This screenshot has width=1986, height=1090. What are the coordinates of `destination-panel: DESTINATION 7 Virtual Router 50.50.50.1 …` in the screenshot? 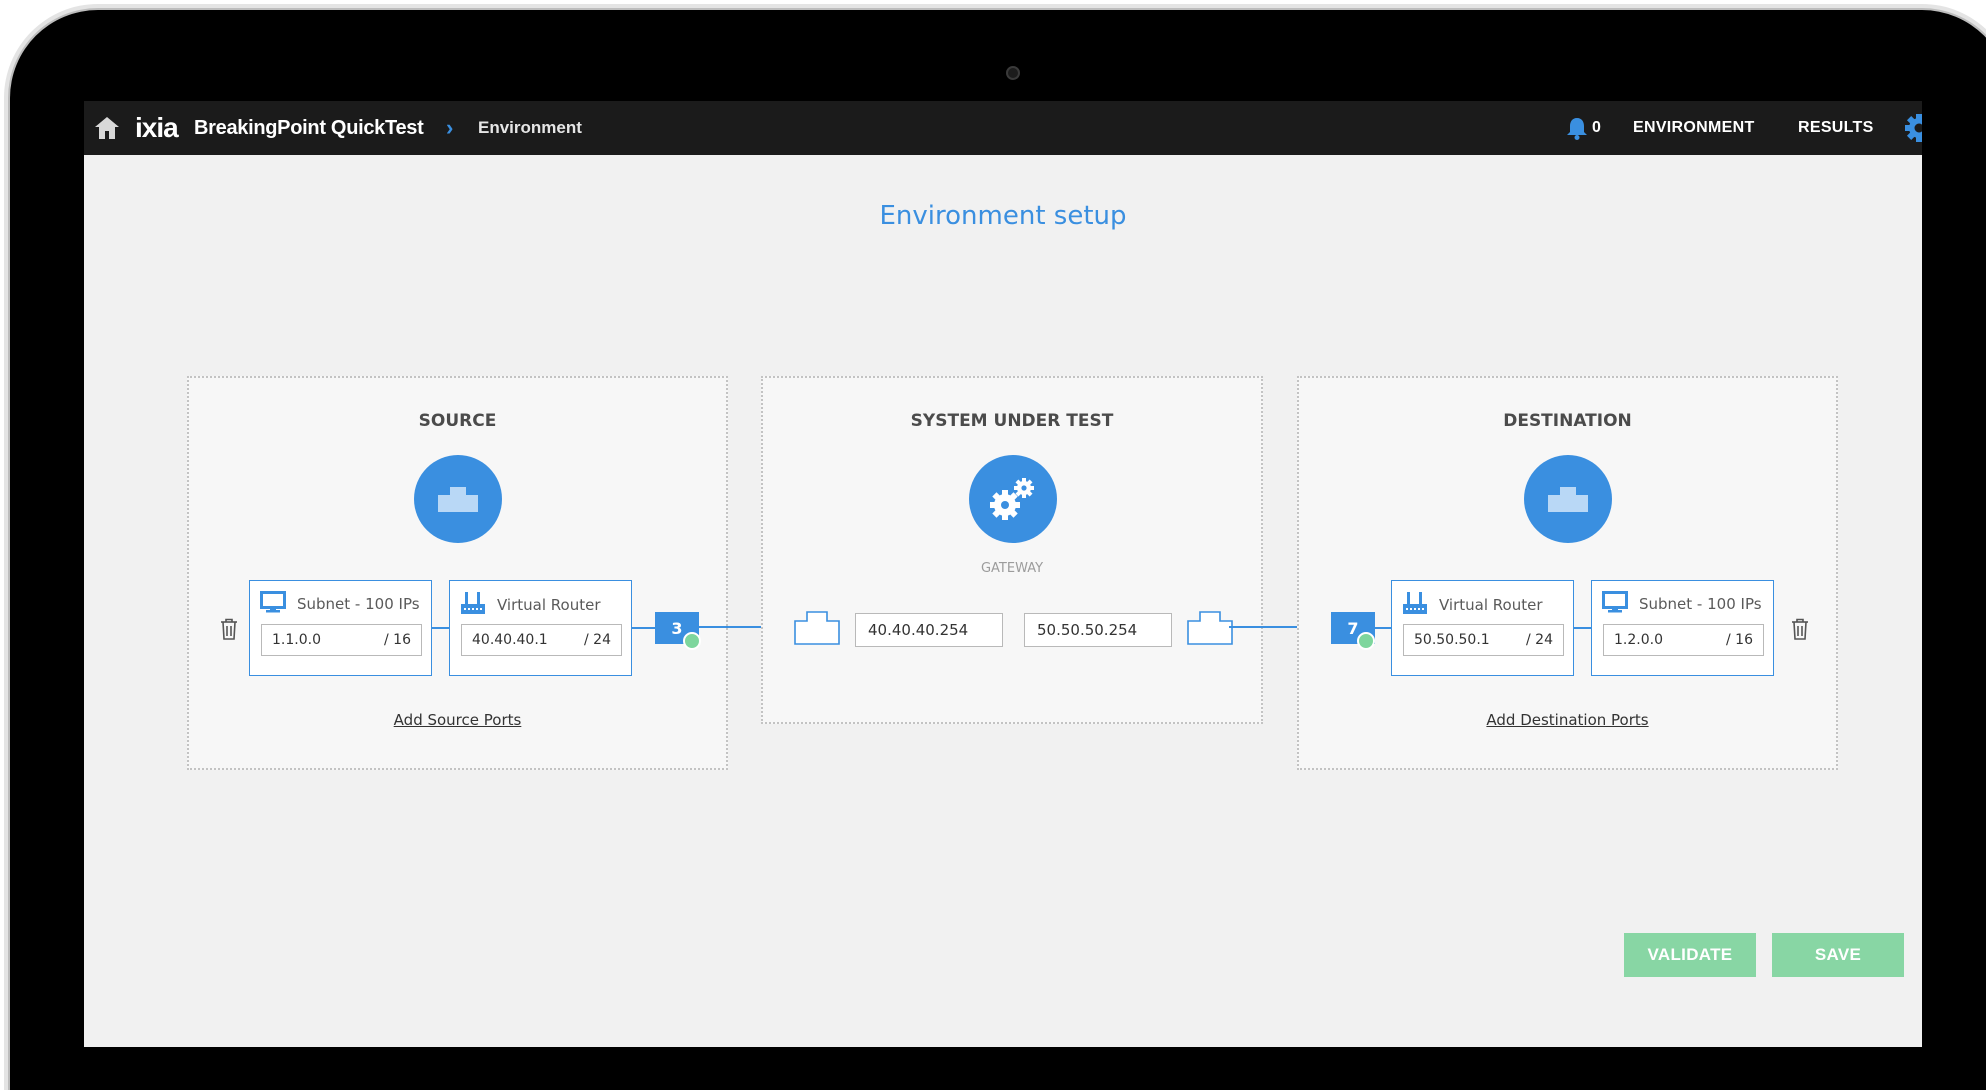 It's located at (1567, 573).